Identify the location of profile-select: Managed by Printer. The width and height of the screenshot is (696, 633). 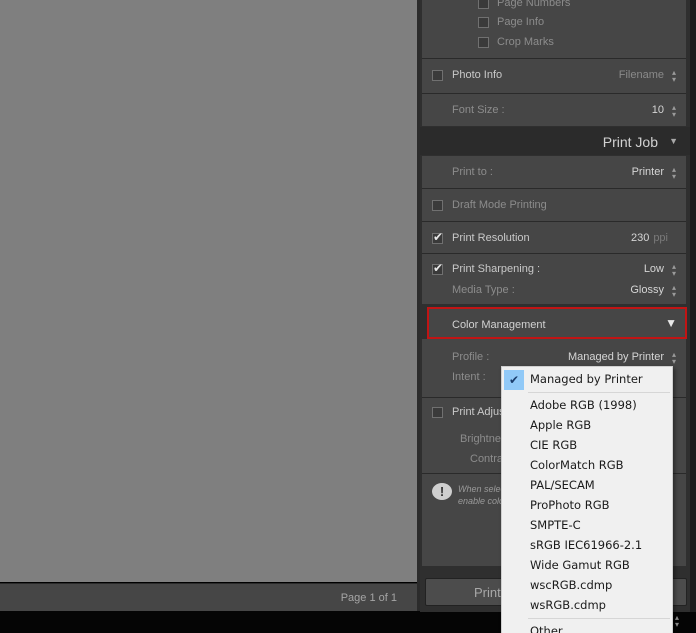
(616, 357).